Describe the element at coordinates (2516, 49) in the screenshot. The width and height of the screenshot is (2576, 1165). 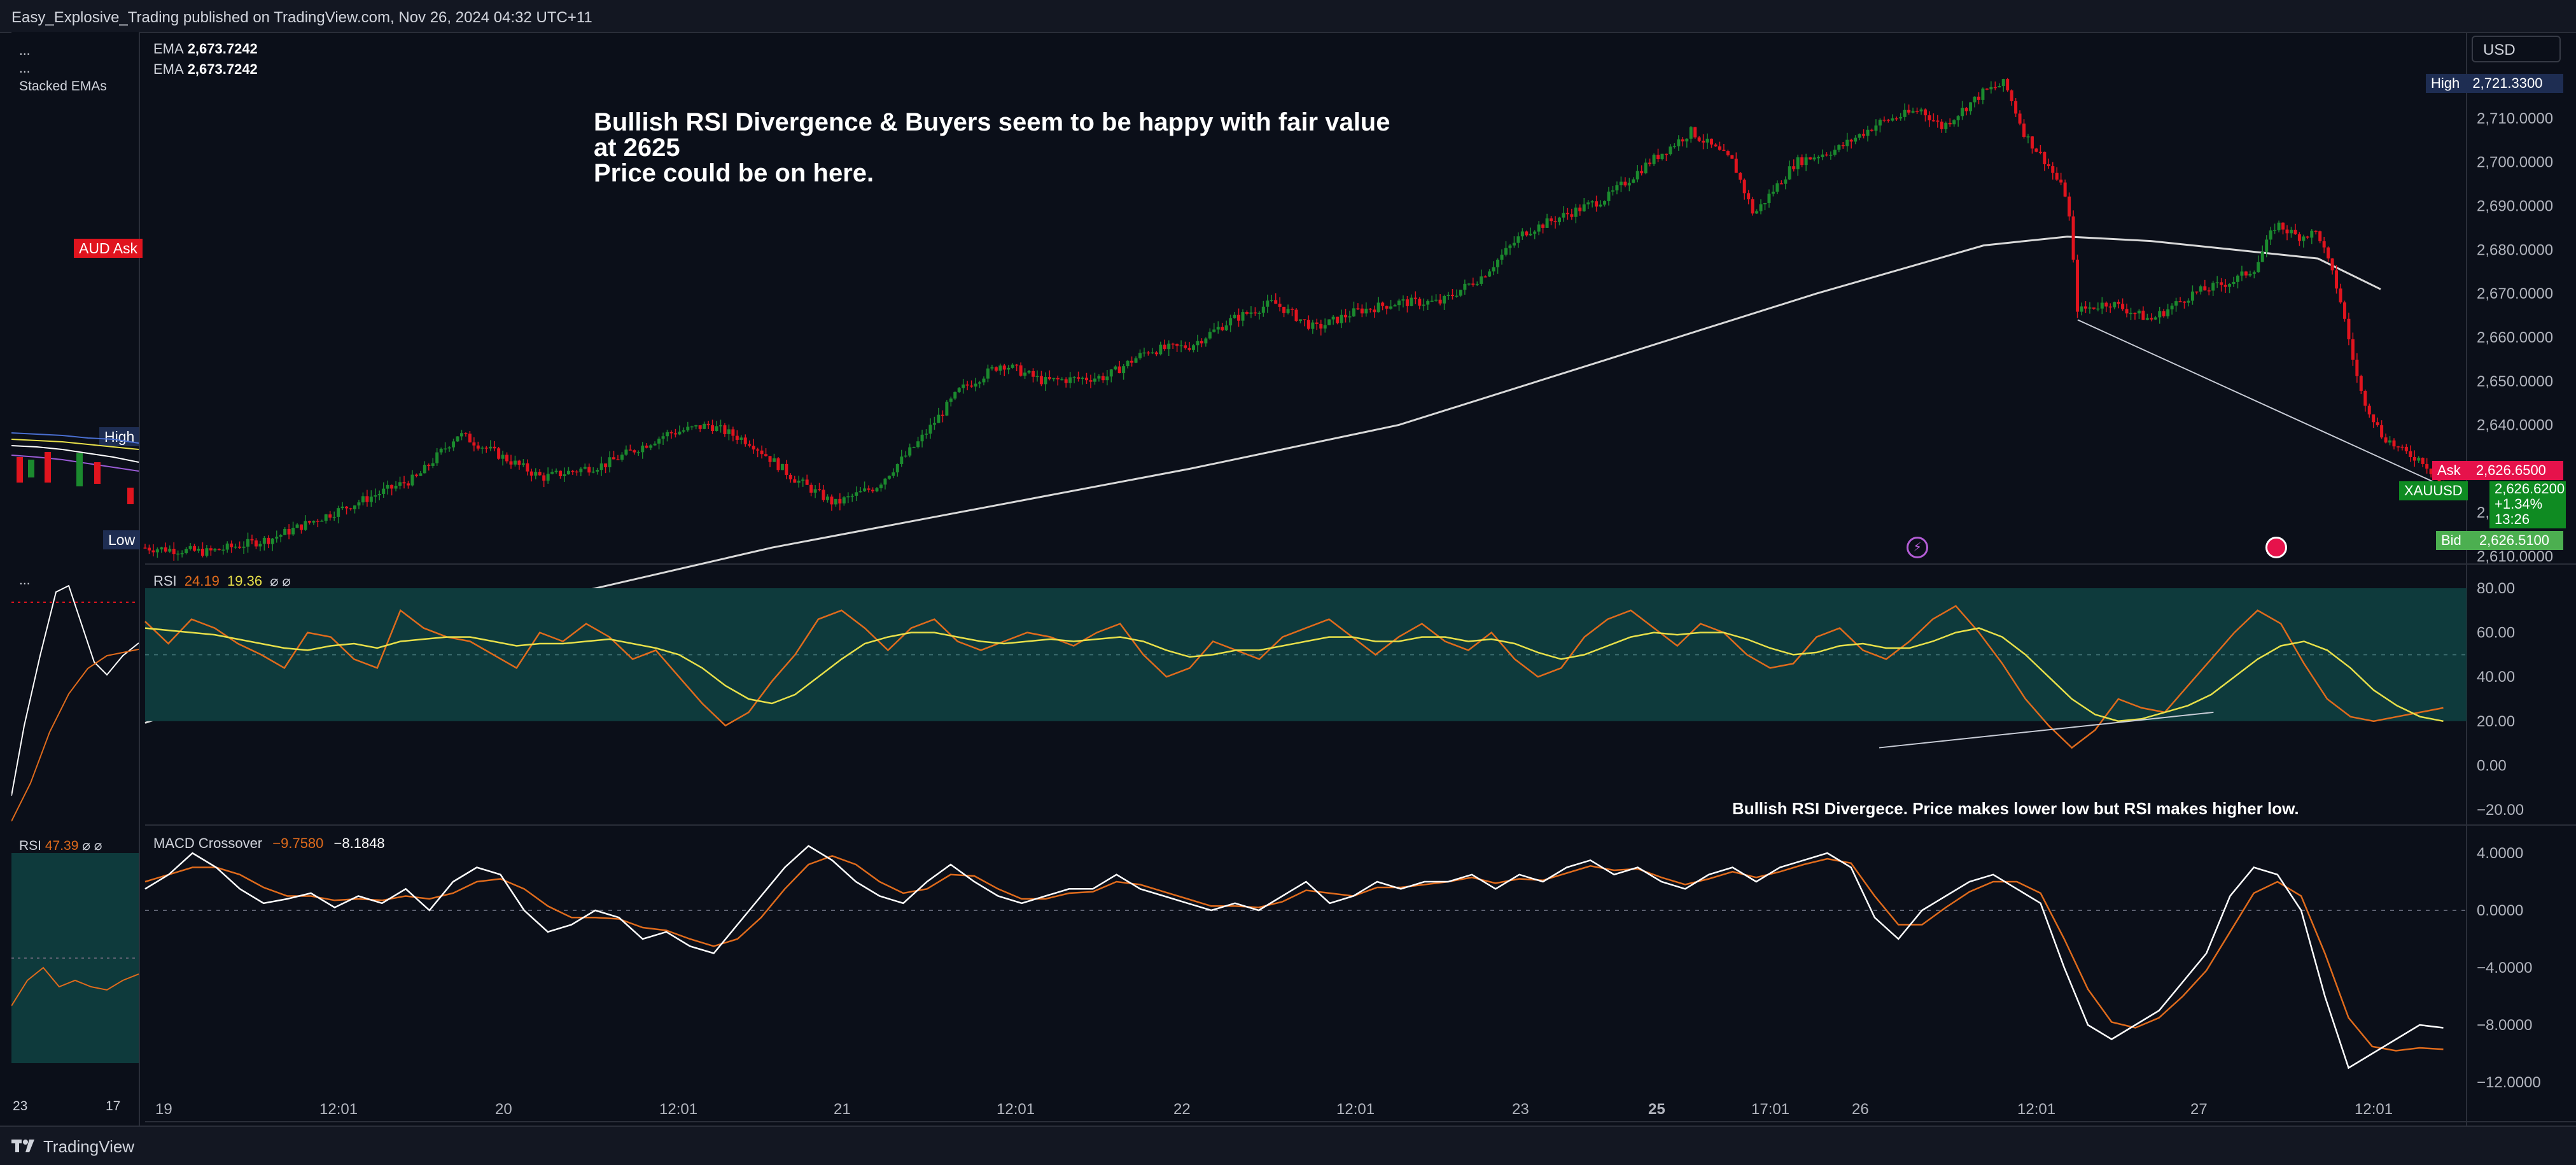
I see `currency-selector: USD` at that location.